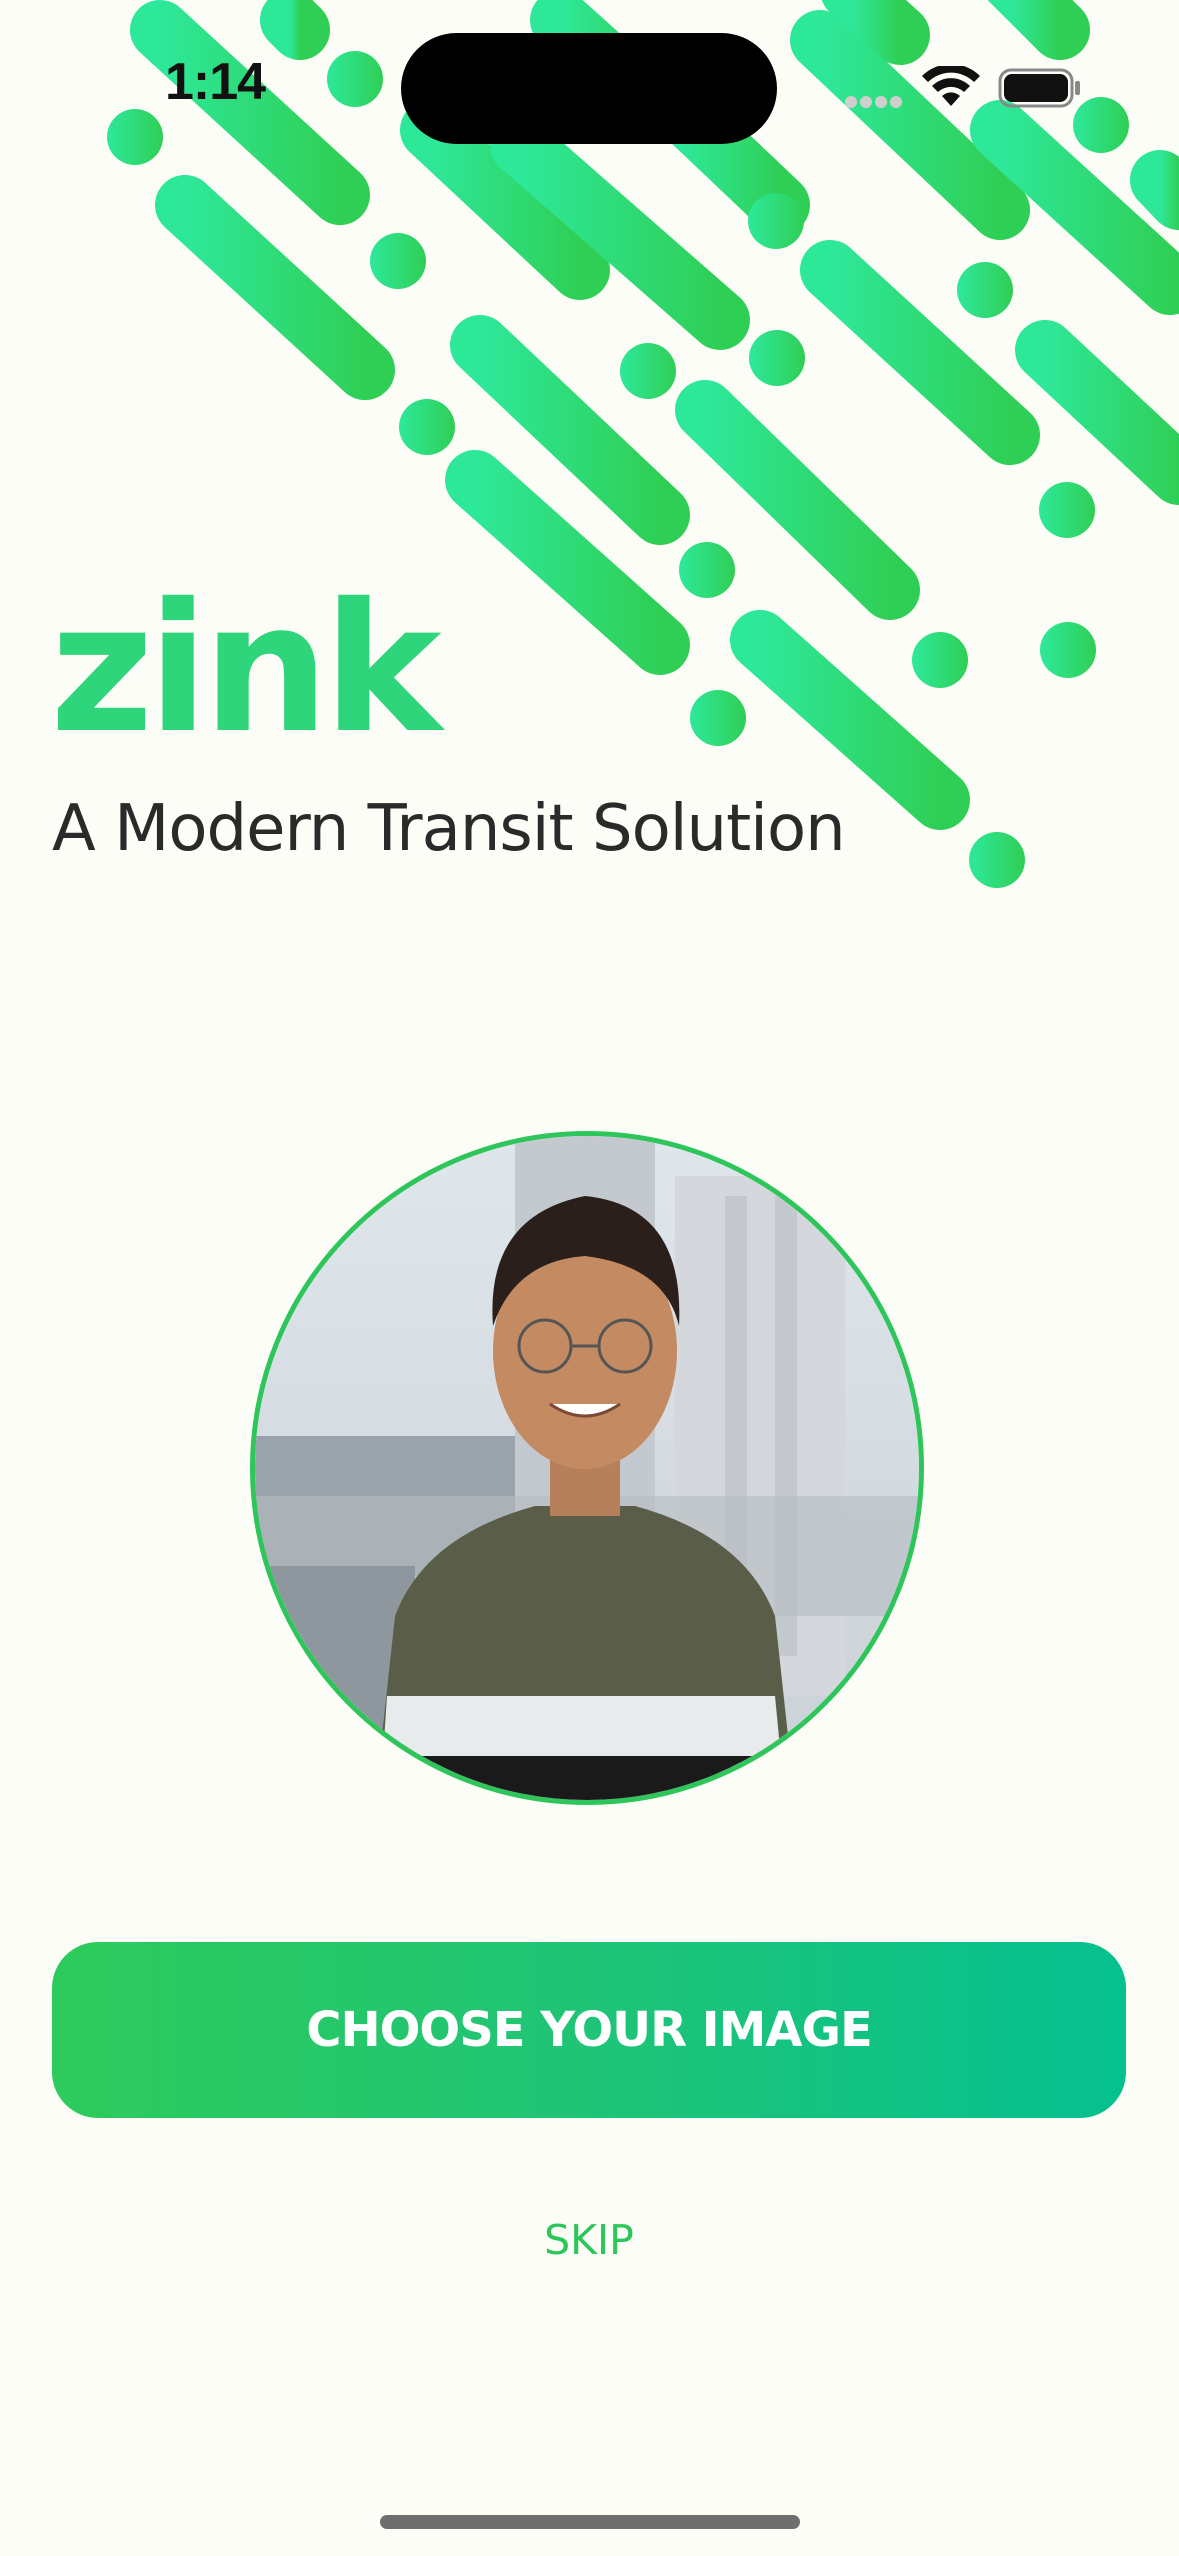 The width and height of the screenshot is (1179, 2556). What do you see at coordinates (215, 82) in the screenshot?
I see `status-time: 1:14` at bounding box center [215, 82].